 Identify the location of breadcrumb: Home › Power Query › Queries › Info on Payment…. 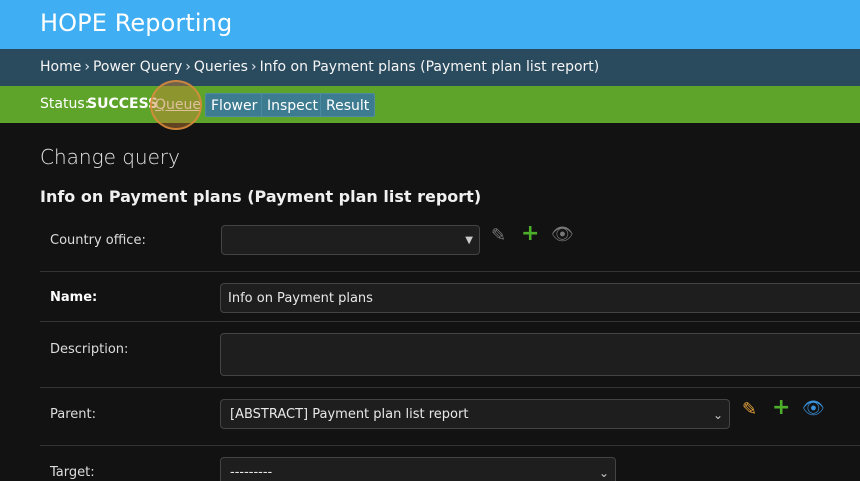
(430, 67).